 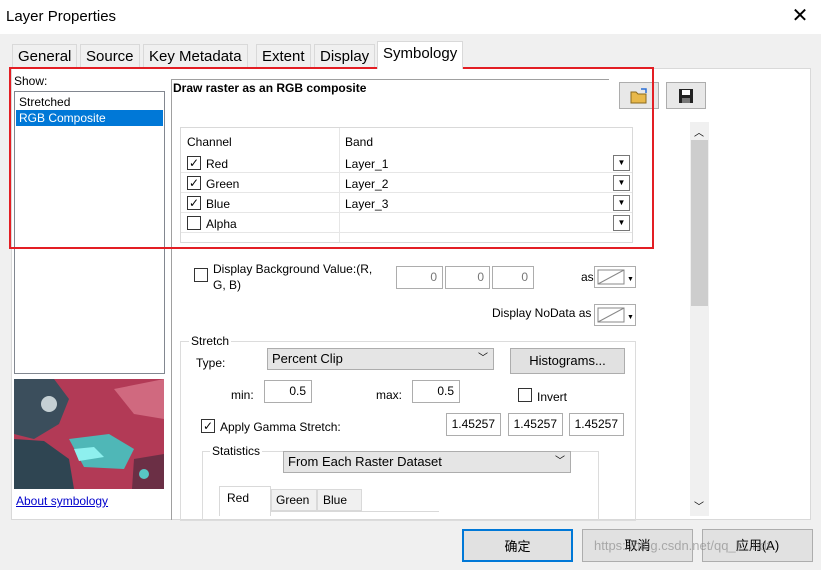 What do you see at coordinates (389, 395) in the screenshot?
I see `max-label: max:` at bounding box center [389, 395].